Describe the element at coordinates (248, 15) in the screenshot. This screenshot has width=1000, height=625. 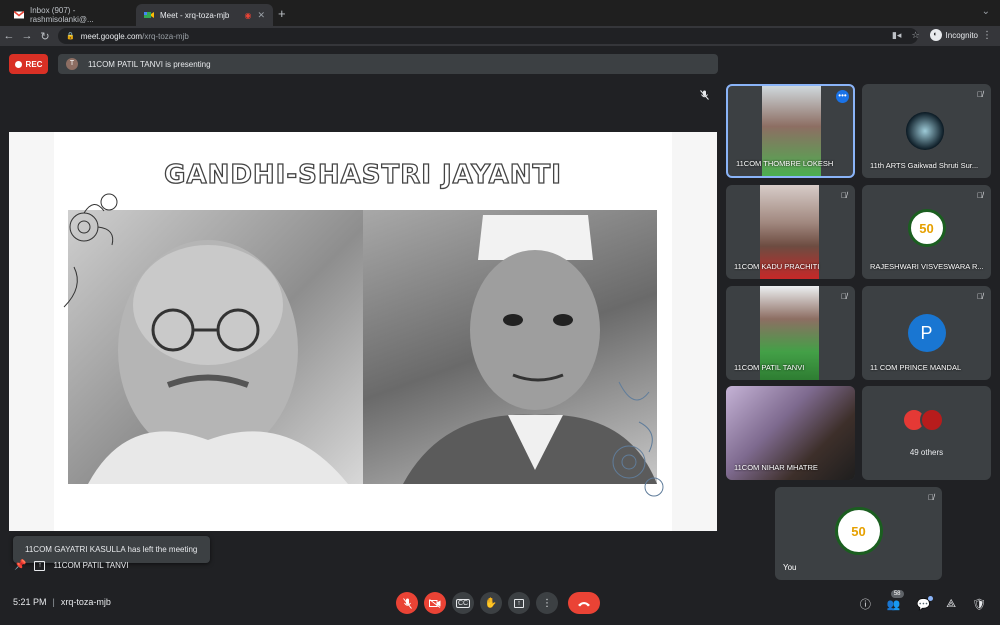
I see `recording-indicator-icon: ◉` at that location.